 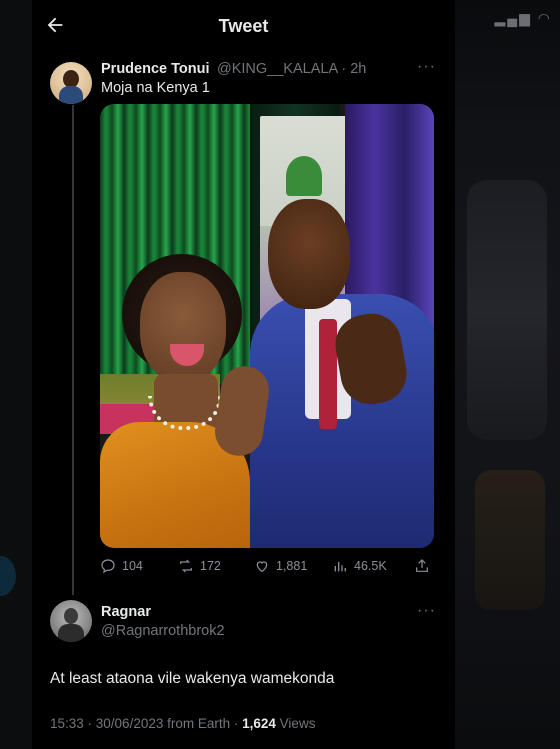 I want to click on tweet-actions-bar: 104 172 1,881 46.5K, so click(x=270, y=566).